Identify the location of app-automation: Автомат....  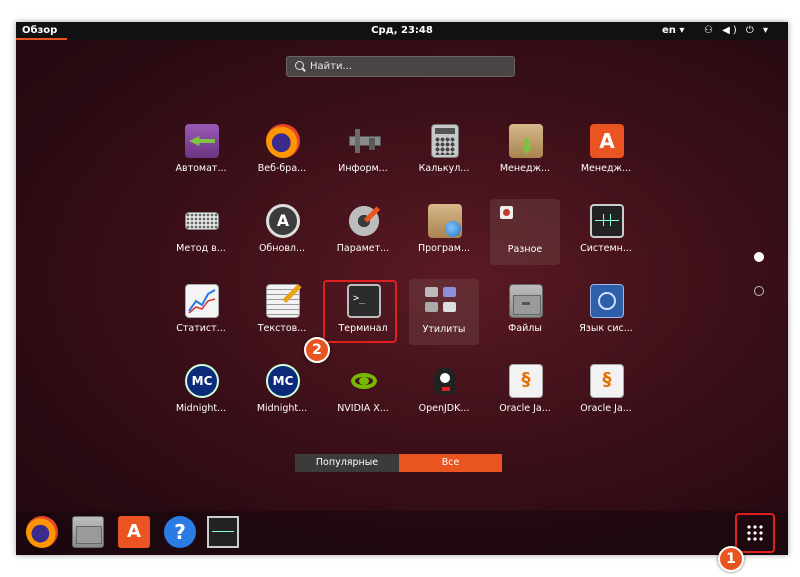
(201, 153).